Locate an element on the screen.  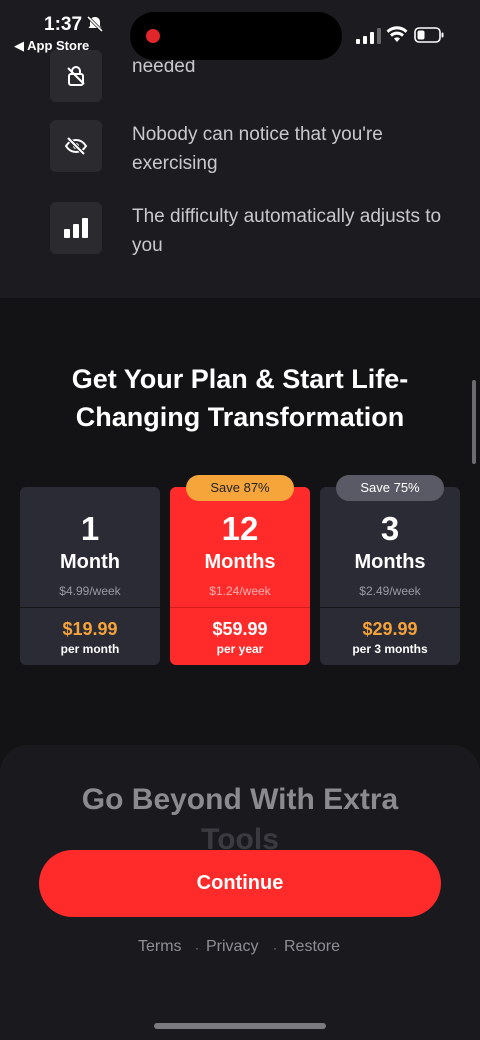
bar-chart-icon is located at coordinates (76, 228).